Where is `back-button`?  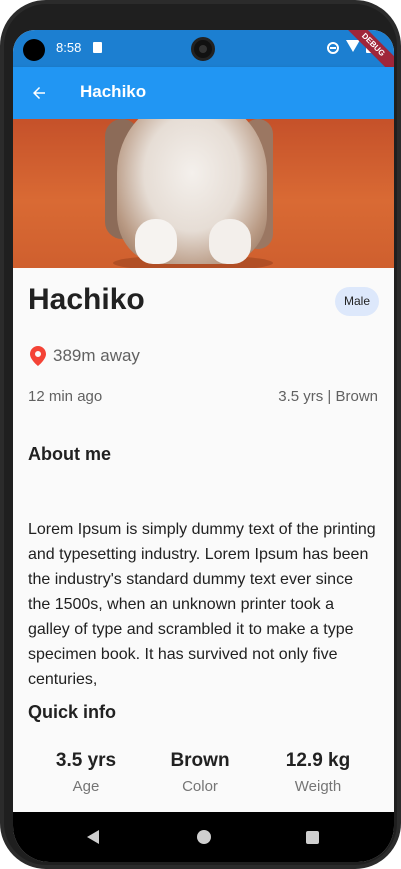 back-button is located at coordinates (39, 93).